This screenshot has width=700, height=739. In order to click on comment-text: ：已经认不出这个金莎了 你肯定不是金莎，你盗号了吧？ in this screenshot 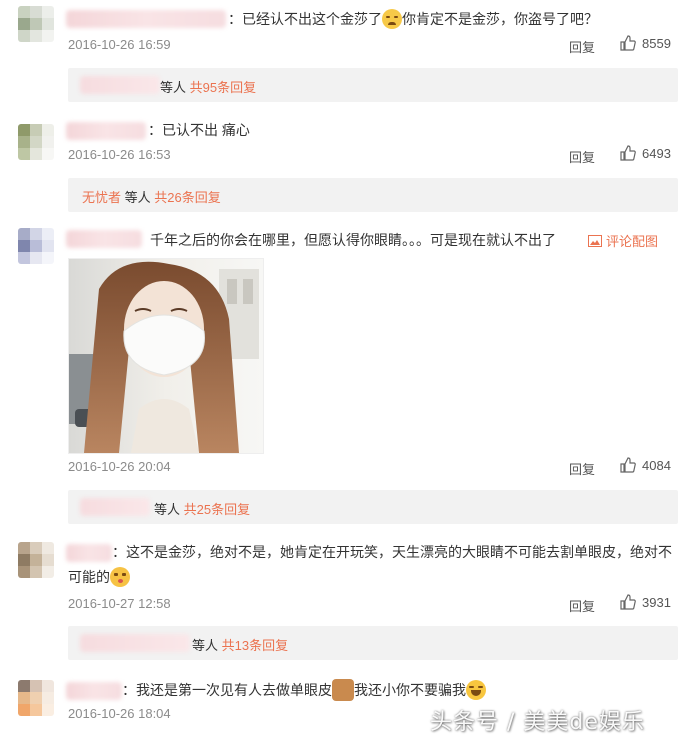, I will do `click(413, 19)`.